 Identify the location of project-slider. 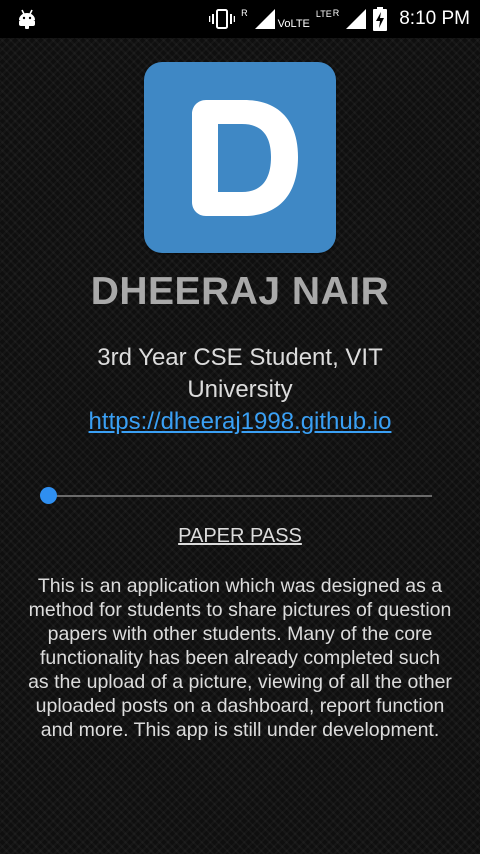
(236, 496).